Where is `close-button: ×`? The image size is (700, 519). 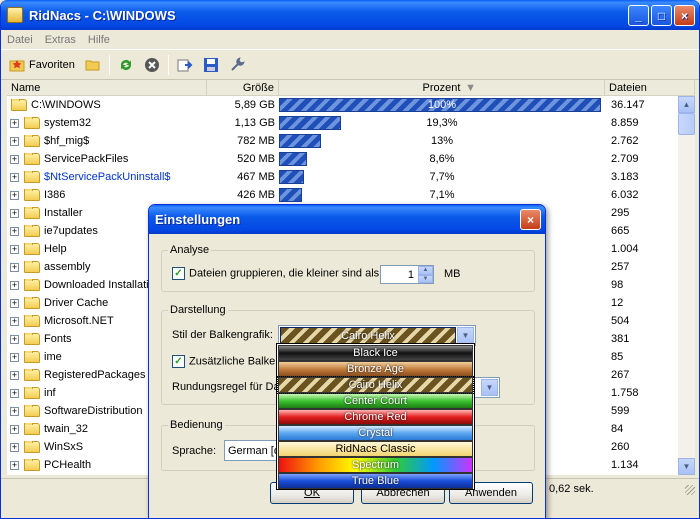
close-button: × is located at coordinates (684, 15).